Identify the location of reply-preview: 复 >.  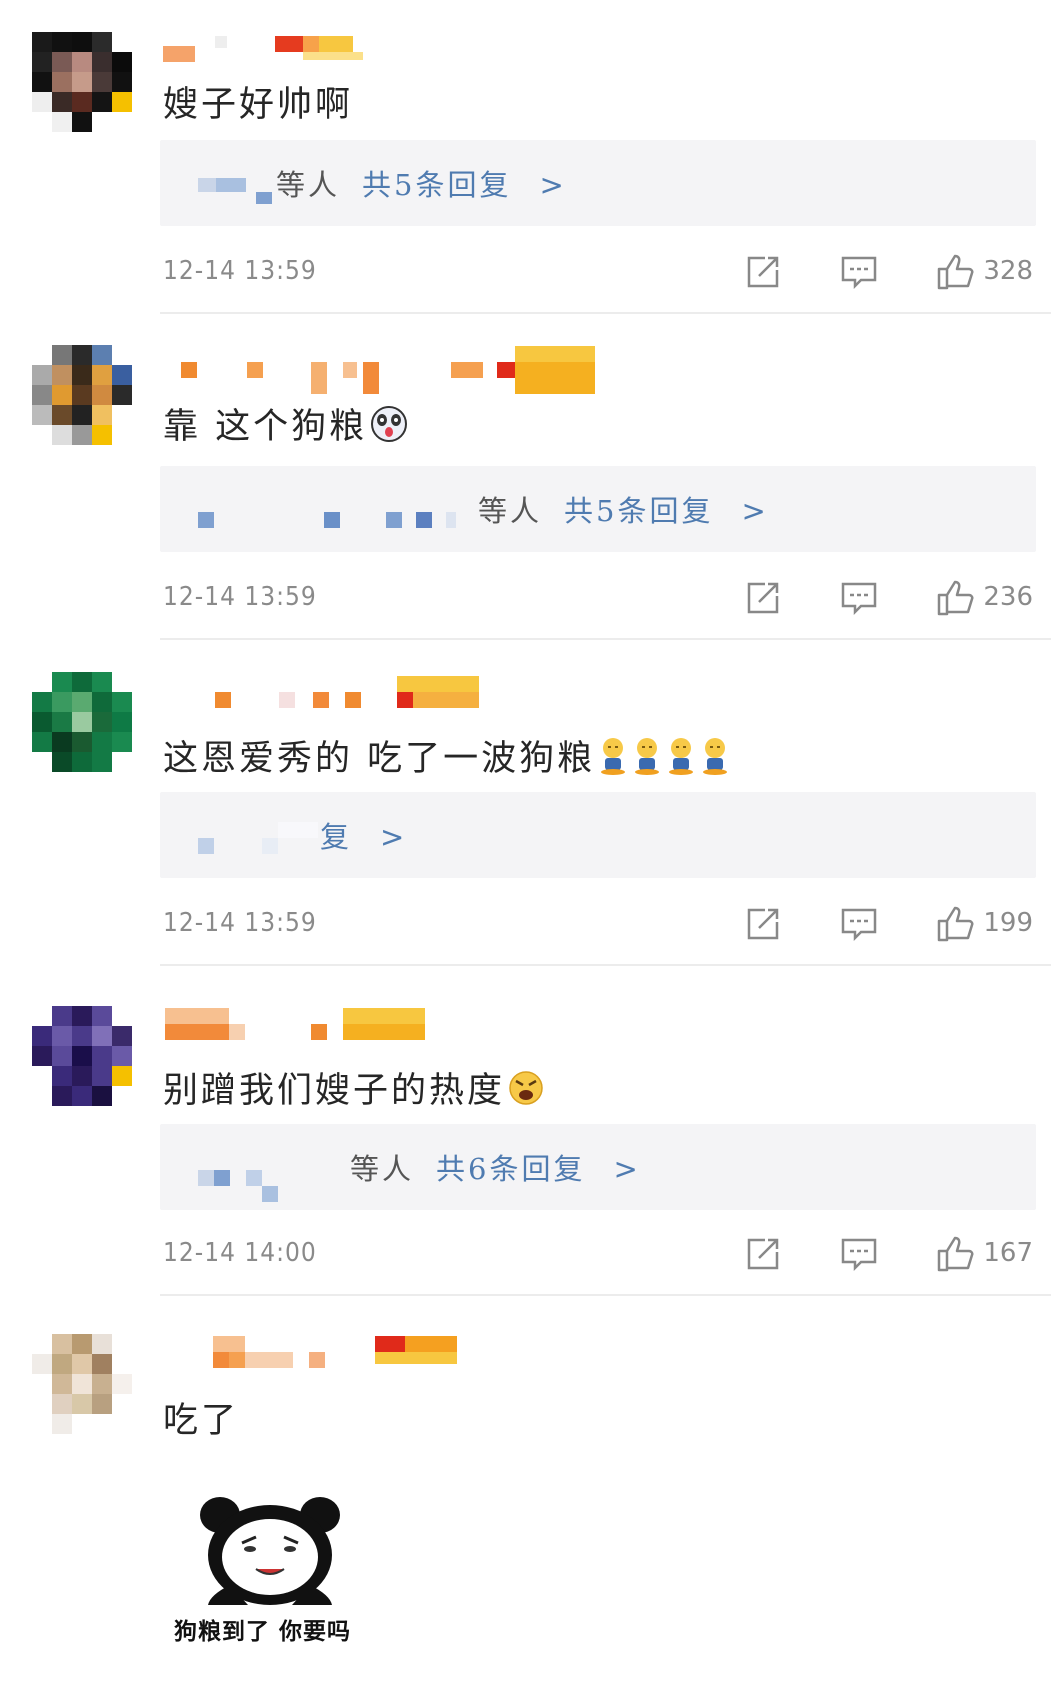
(598, 835).